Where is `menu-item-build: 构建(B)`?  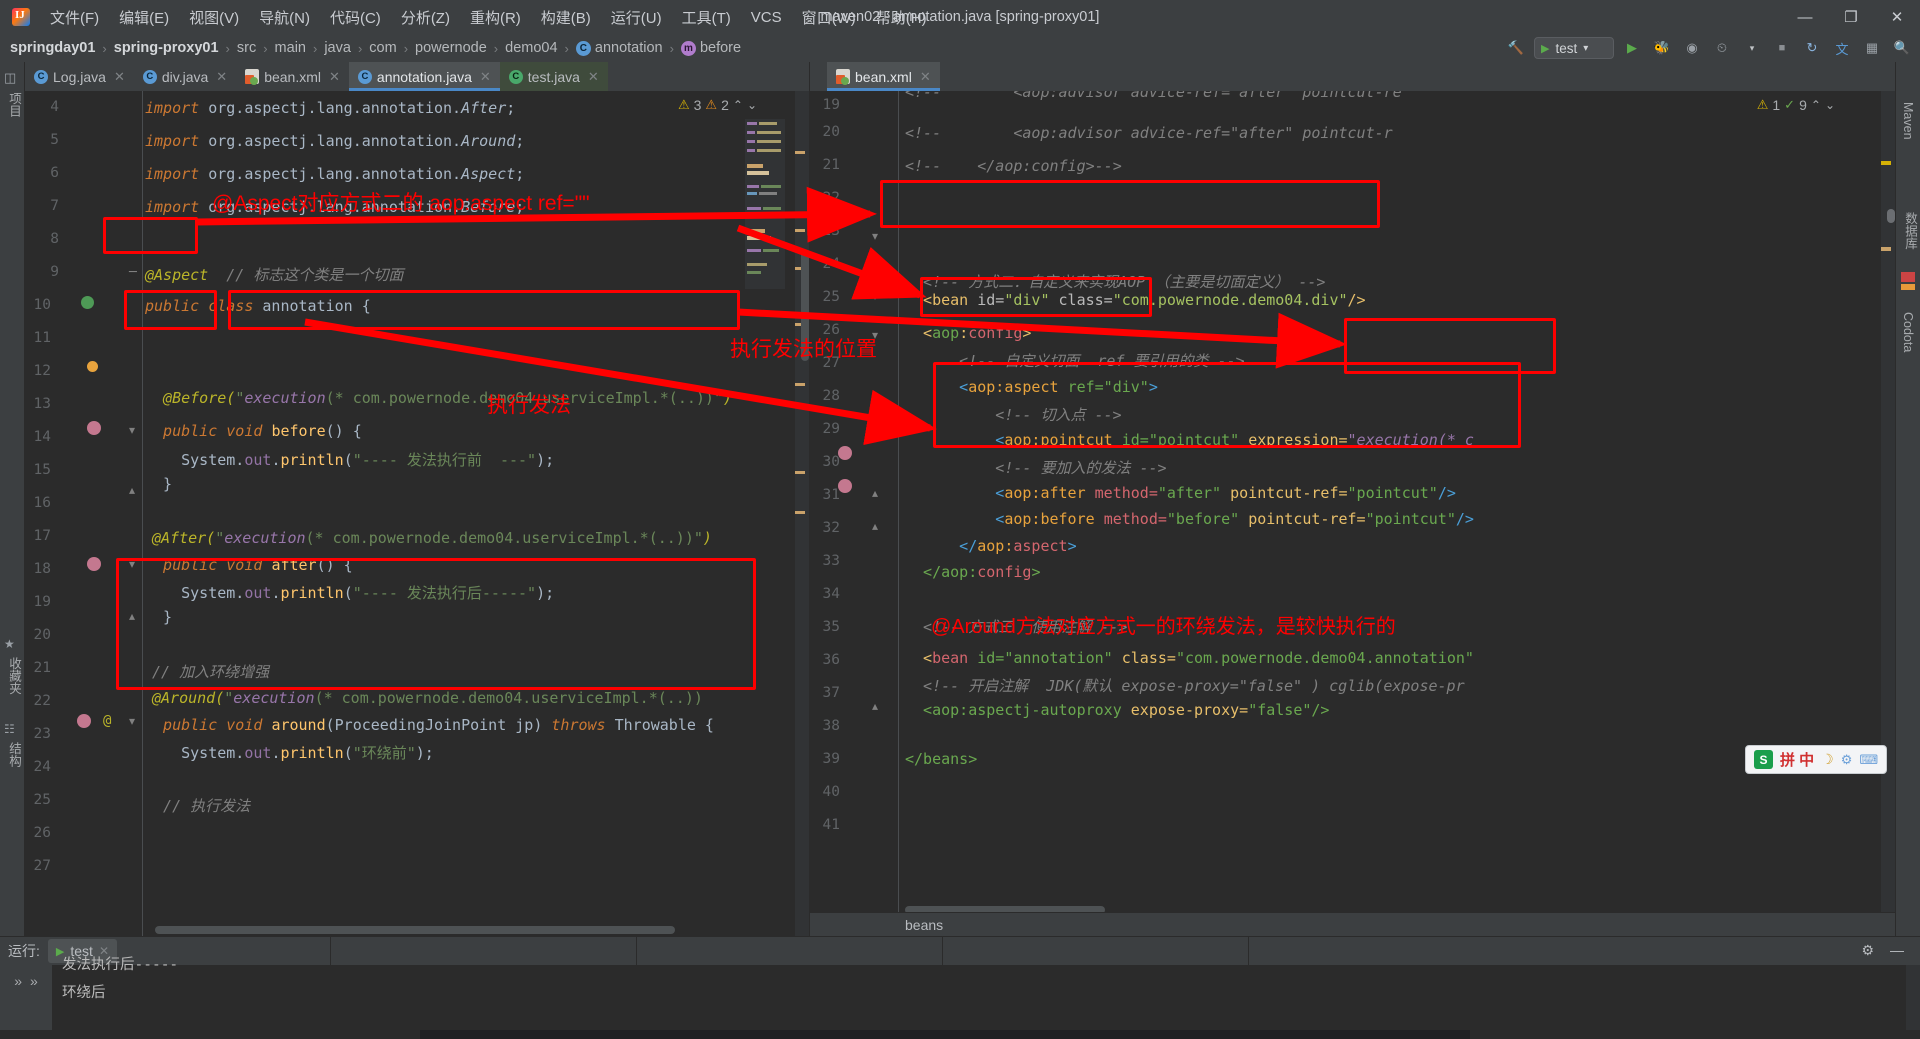 menu-item-build: 构建(B) is located at coordinates (566, 17).